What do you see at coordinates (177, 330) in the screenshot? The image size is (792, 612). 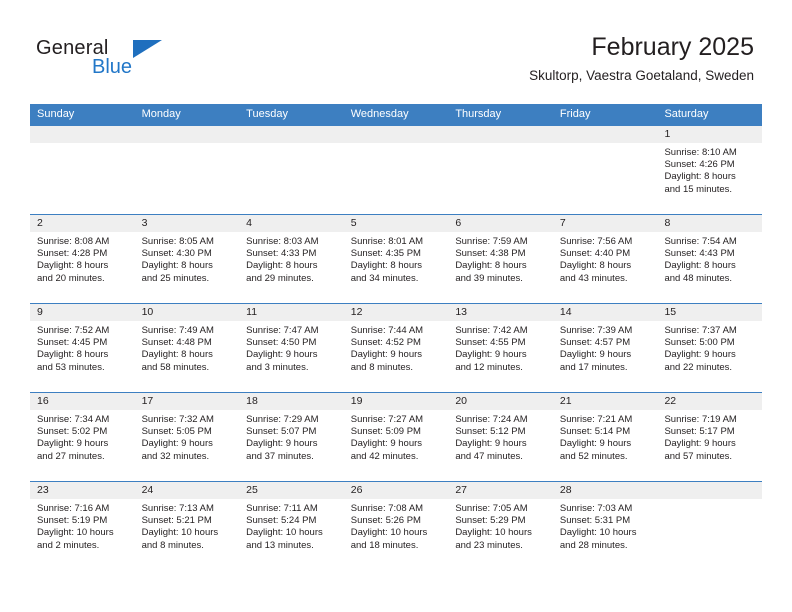 I see `sunrise-text: Sunrise: 7:49 AM` at bounding box center [177, 330].